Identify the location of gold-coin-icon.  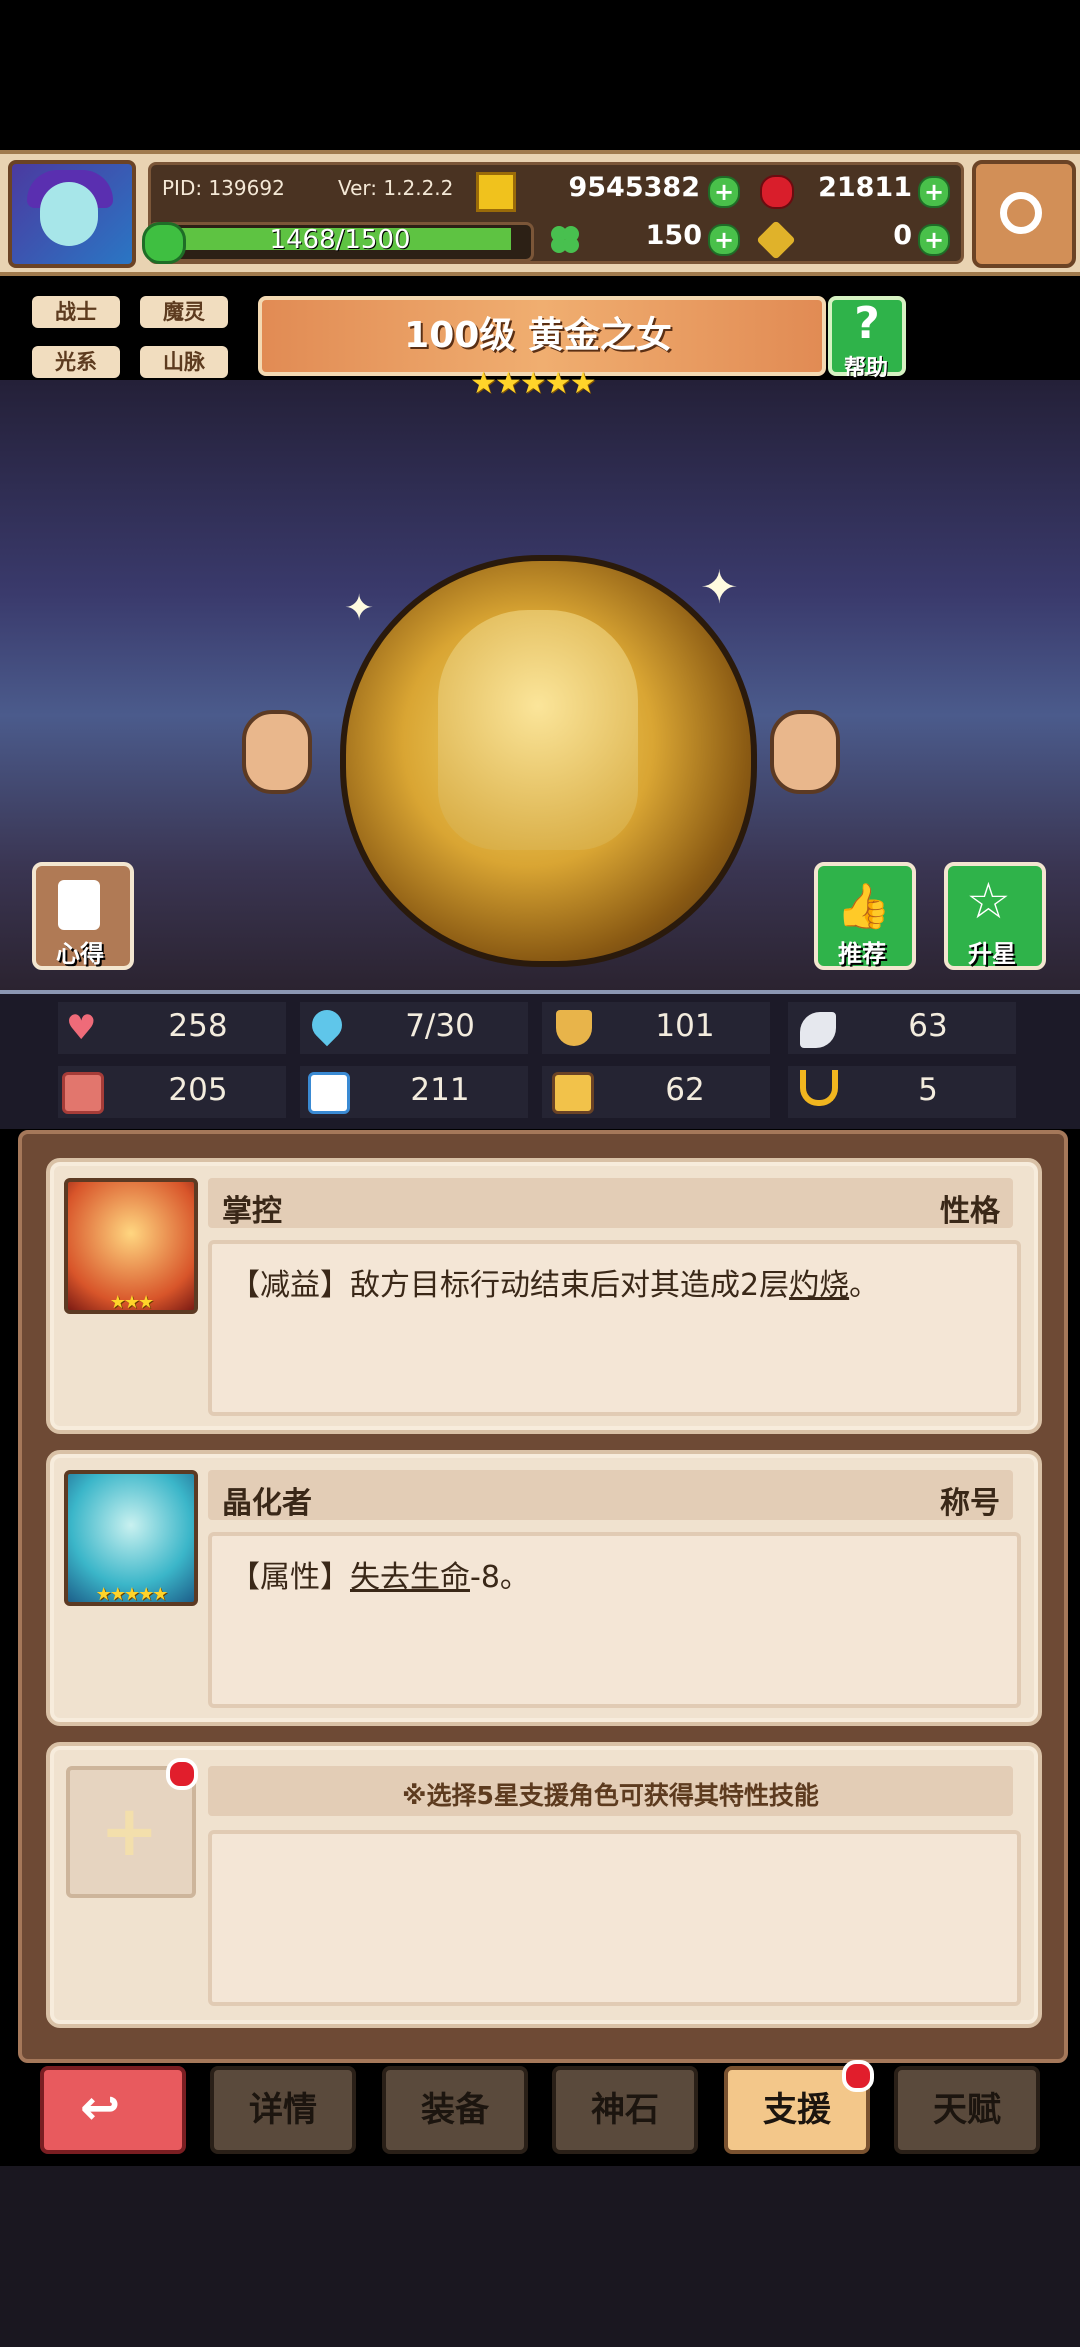
(496, 192).